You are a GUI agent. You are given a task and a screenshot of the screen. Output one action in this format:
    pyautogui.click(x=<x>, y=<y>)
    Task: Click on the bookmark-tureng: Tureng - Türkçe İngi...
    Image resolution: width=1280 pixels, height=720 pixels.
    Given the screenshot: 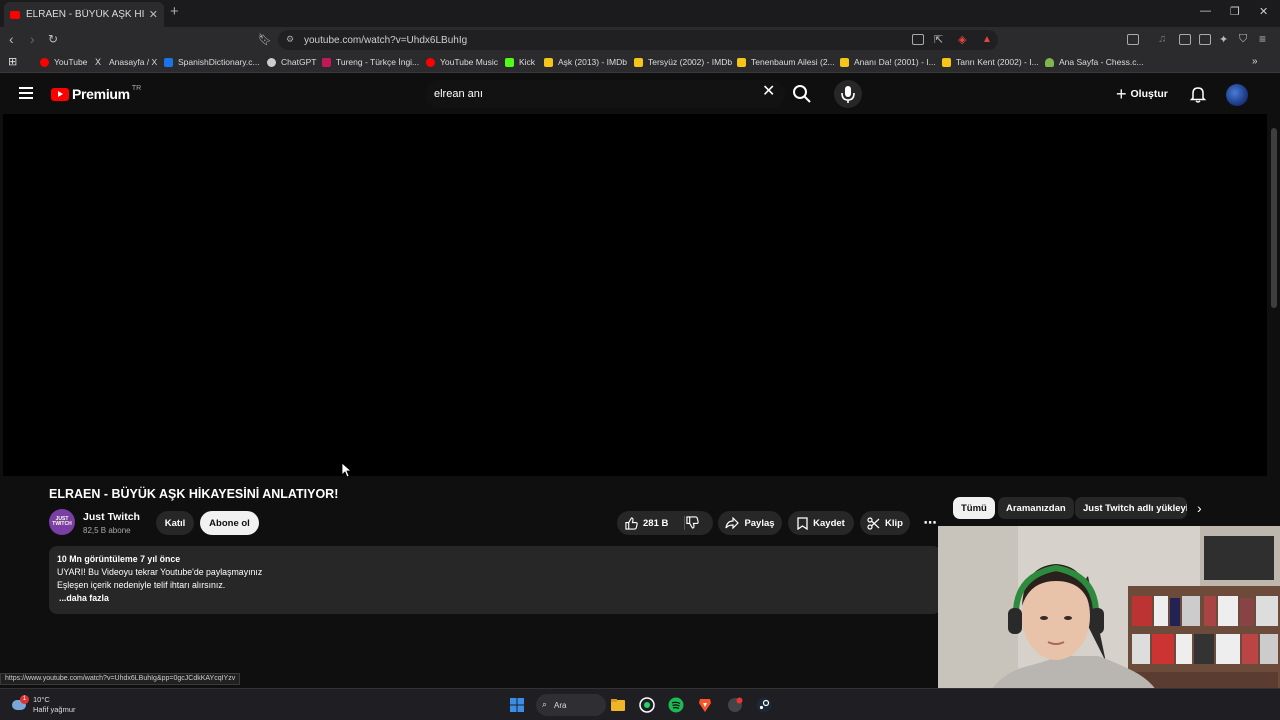 What is the action you would take?
    pyautogui.click(x=370, y=62)
    